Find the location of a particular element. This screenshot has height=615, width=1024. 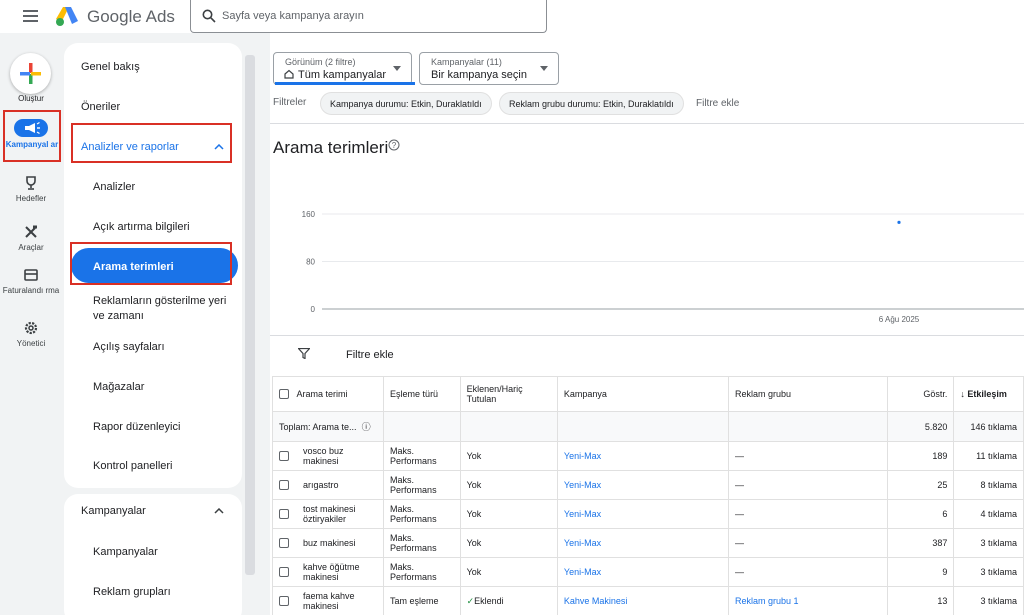

header-search-term: Arama terimi is located at coordinates (328, 394).